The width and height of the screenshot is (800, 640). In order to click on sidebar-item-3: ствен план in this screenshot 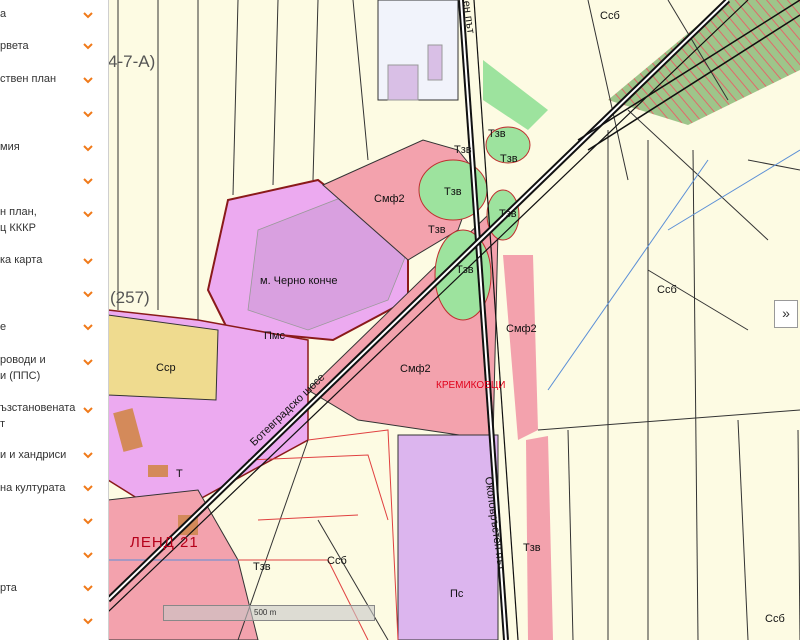, I will do `click(53, 81)`.